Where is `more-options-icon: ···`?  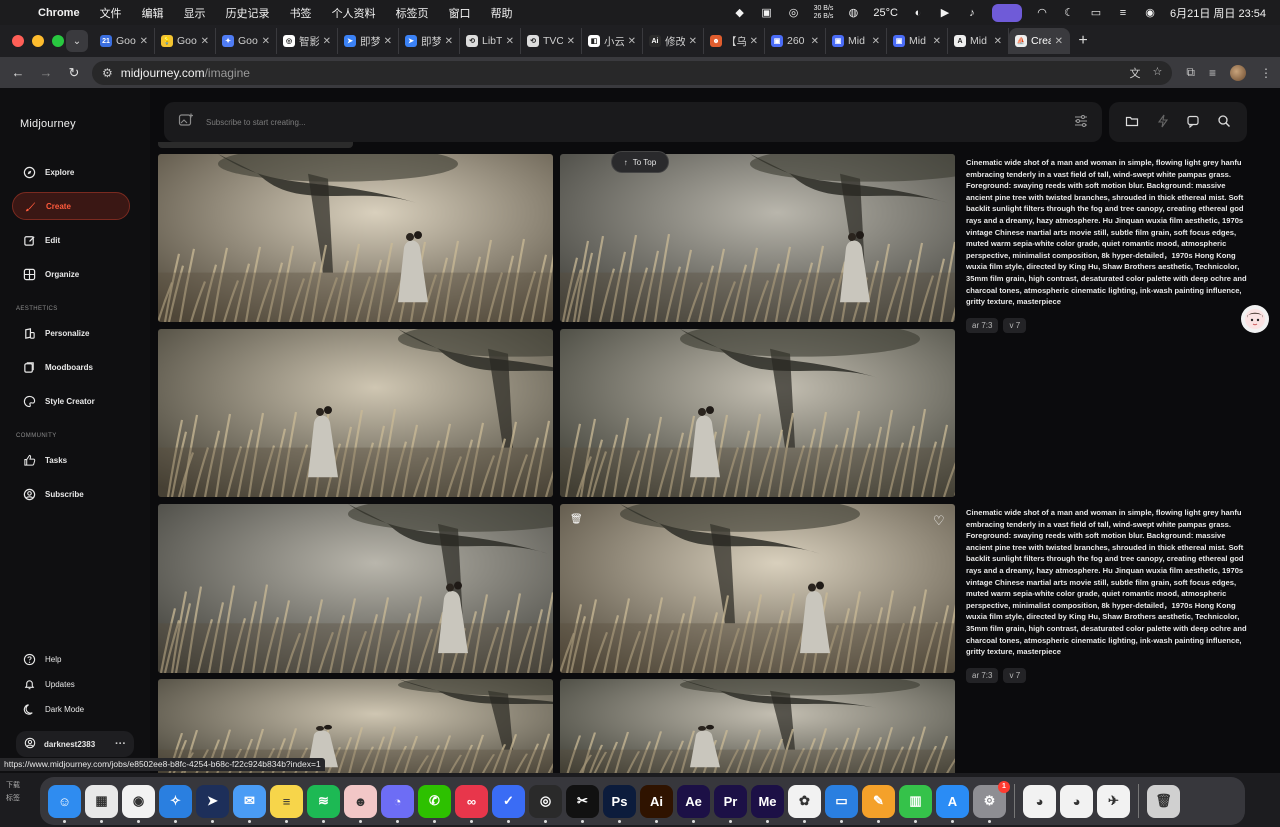 more-options-icon: ··· is located at coordinates (120, 744).